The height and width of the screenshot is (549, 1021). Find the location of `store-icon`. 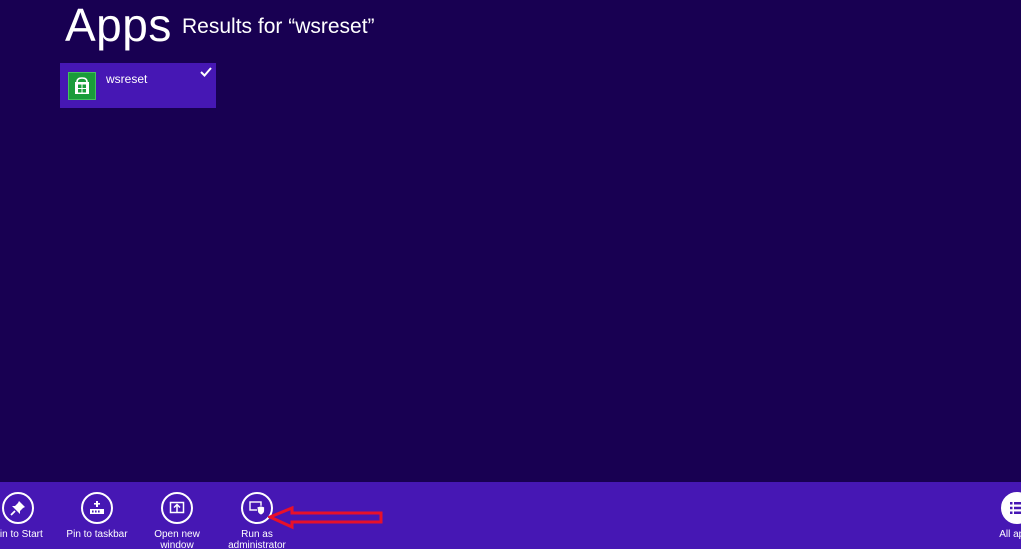

store-icon is located at coordinates (82, 86).